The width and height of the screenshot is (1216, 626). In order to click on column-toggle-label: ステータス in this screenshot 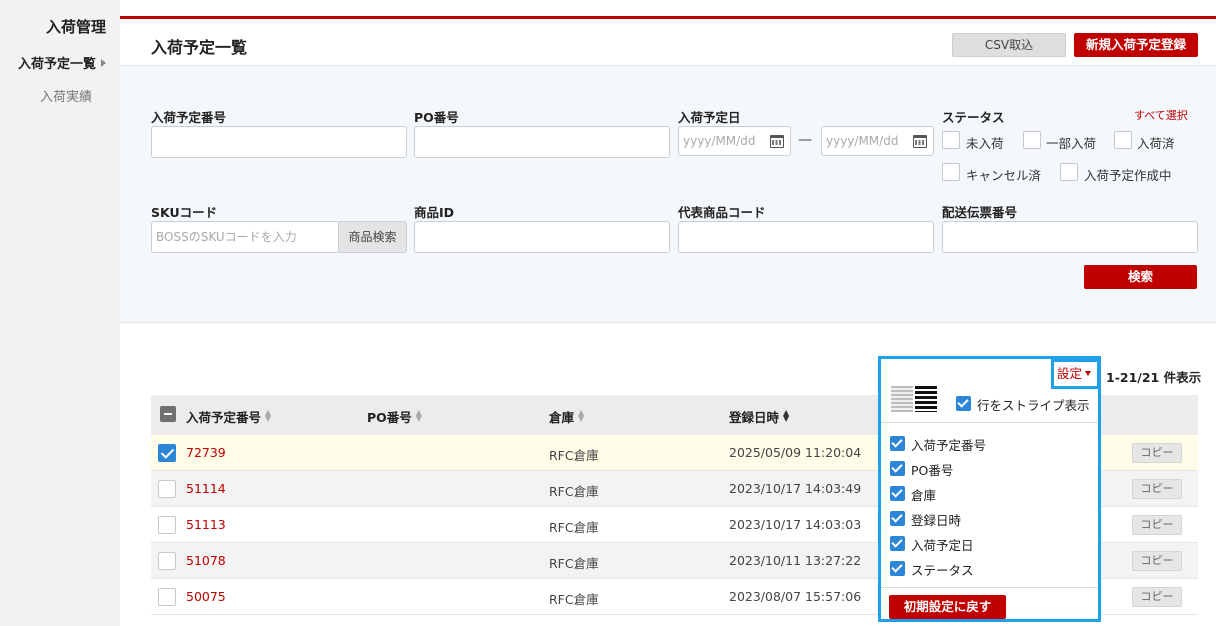, I will do `click(942, 570)`.